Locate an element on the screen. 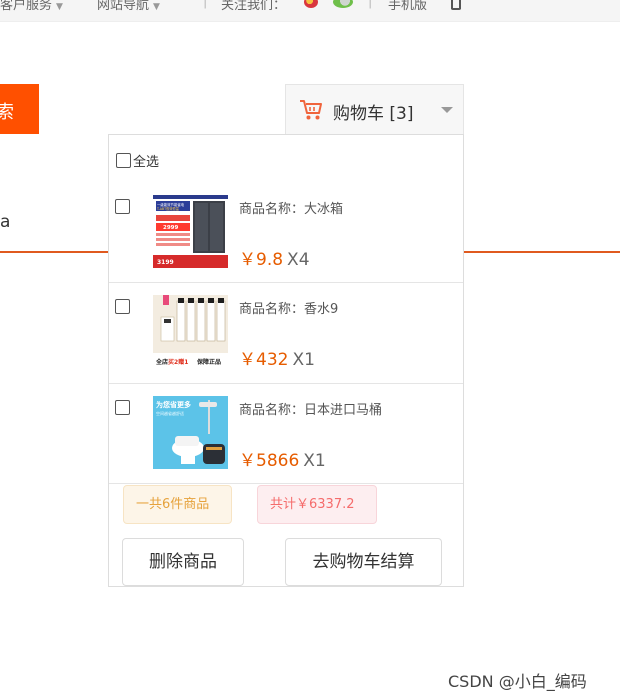  watermark: CSDN @小白_编码 is located at coordinates (517, 681).